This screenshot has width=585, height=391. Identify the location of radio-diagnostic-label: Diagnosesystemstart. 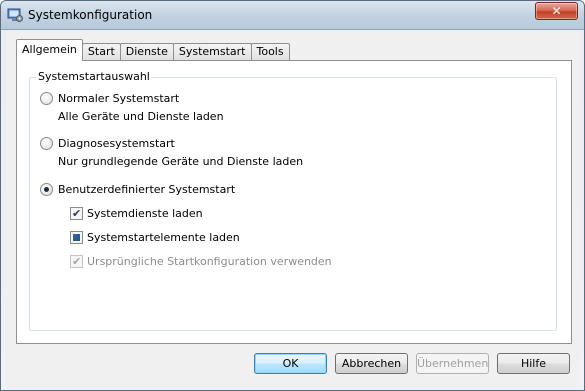
(116, 143).